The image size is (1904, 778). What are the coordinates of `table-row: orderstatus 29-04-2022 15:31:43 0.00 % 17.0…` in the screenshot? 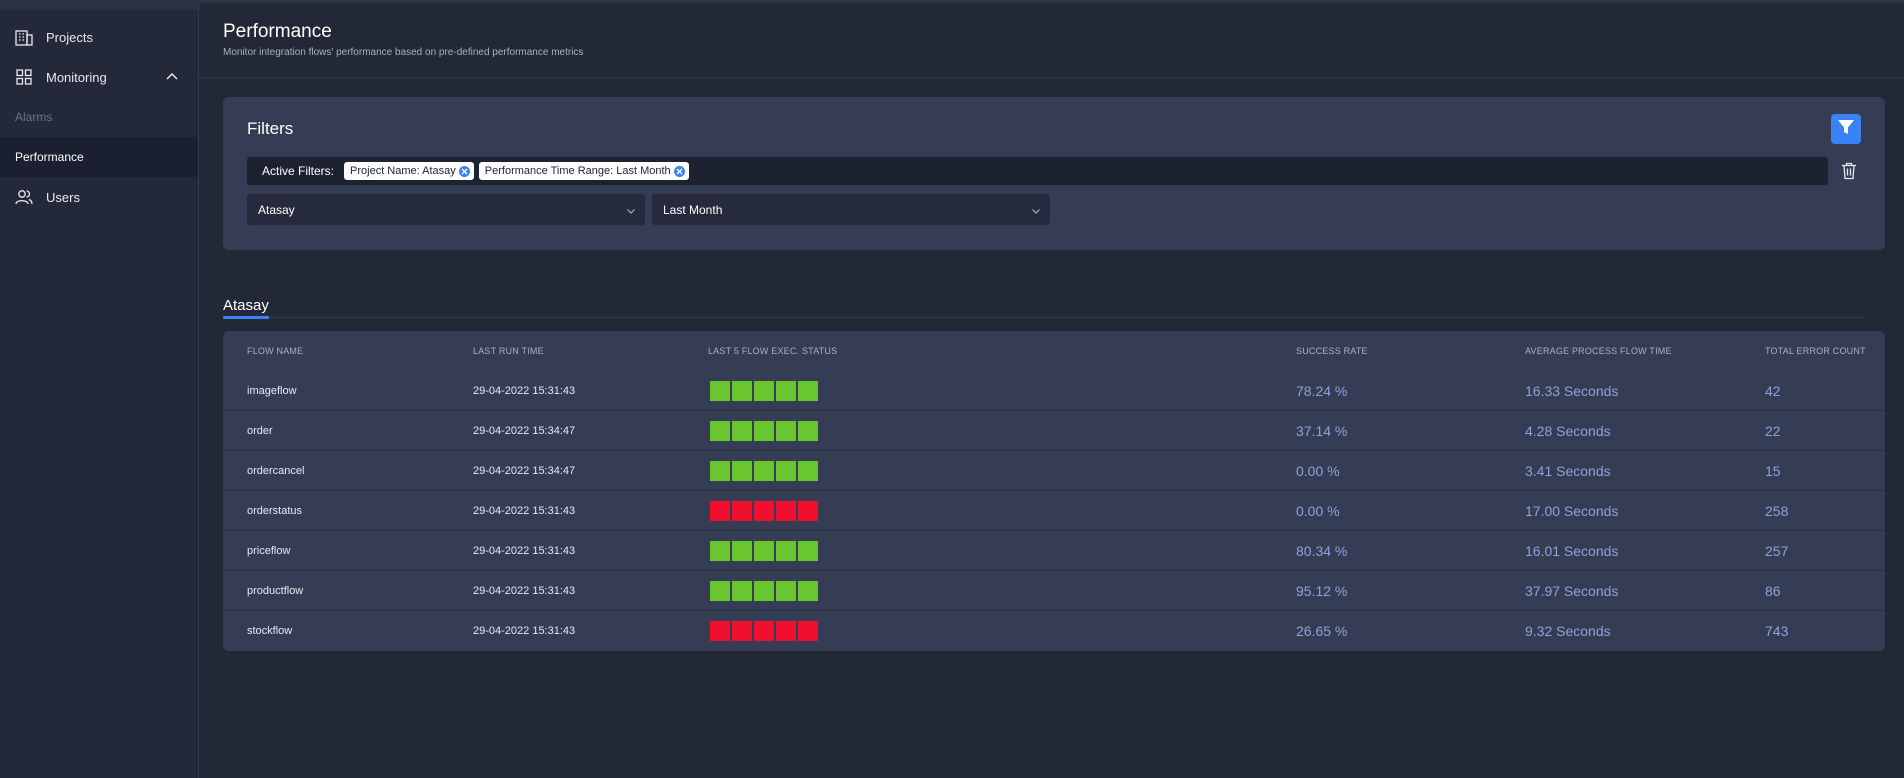 It's located at (1054, 511).